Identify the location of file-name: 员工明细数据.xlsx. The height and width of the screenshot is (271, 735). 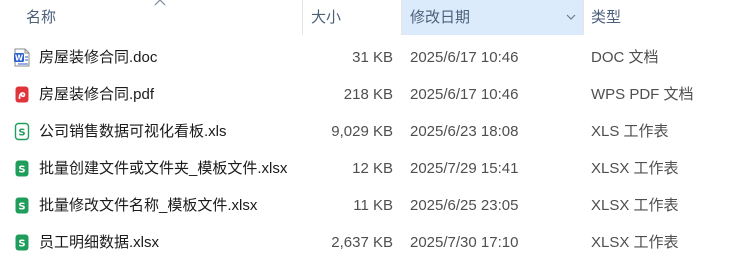
(99, 242).